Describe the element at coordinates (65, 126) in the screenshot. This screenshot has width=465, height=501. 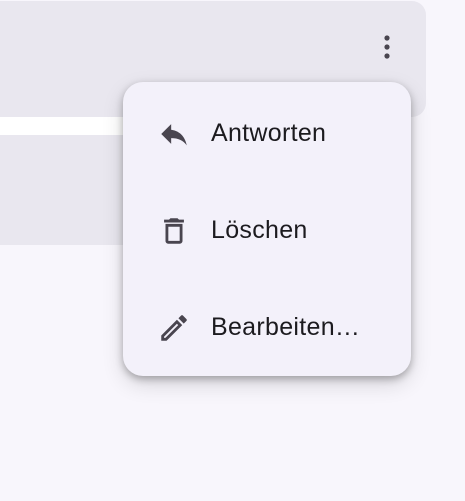
I see `message-divider` at that location.